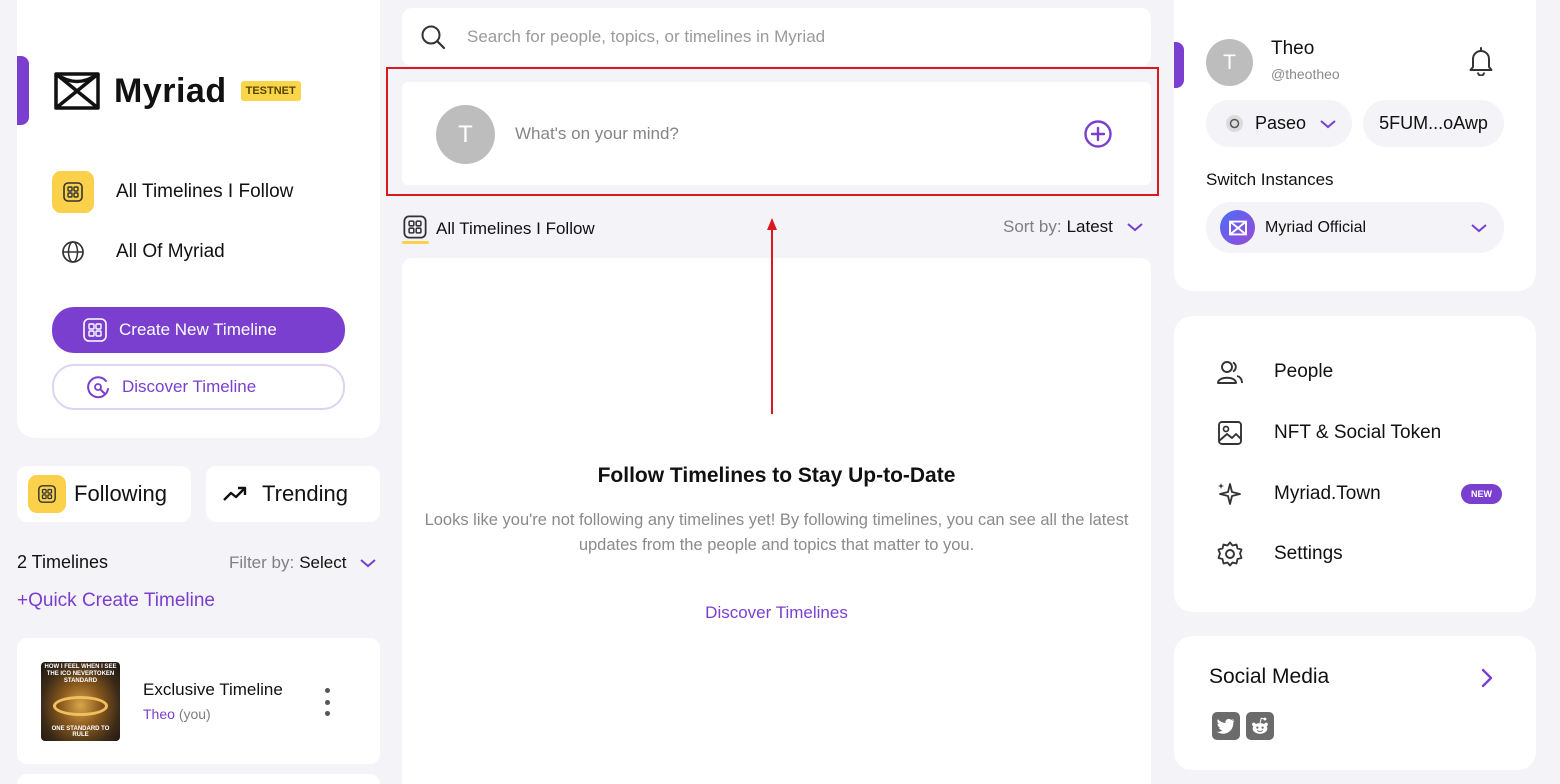  I want to click on timeline-owner: Theo (you), so click(177, 714).